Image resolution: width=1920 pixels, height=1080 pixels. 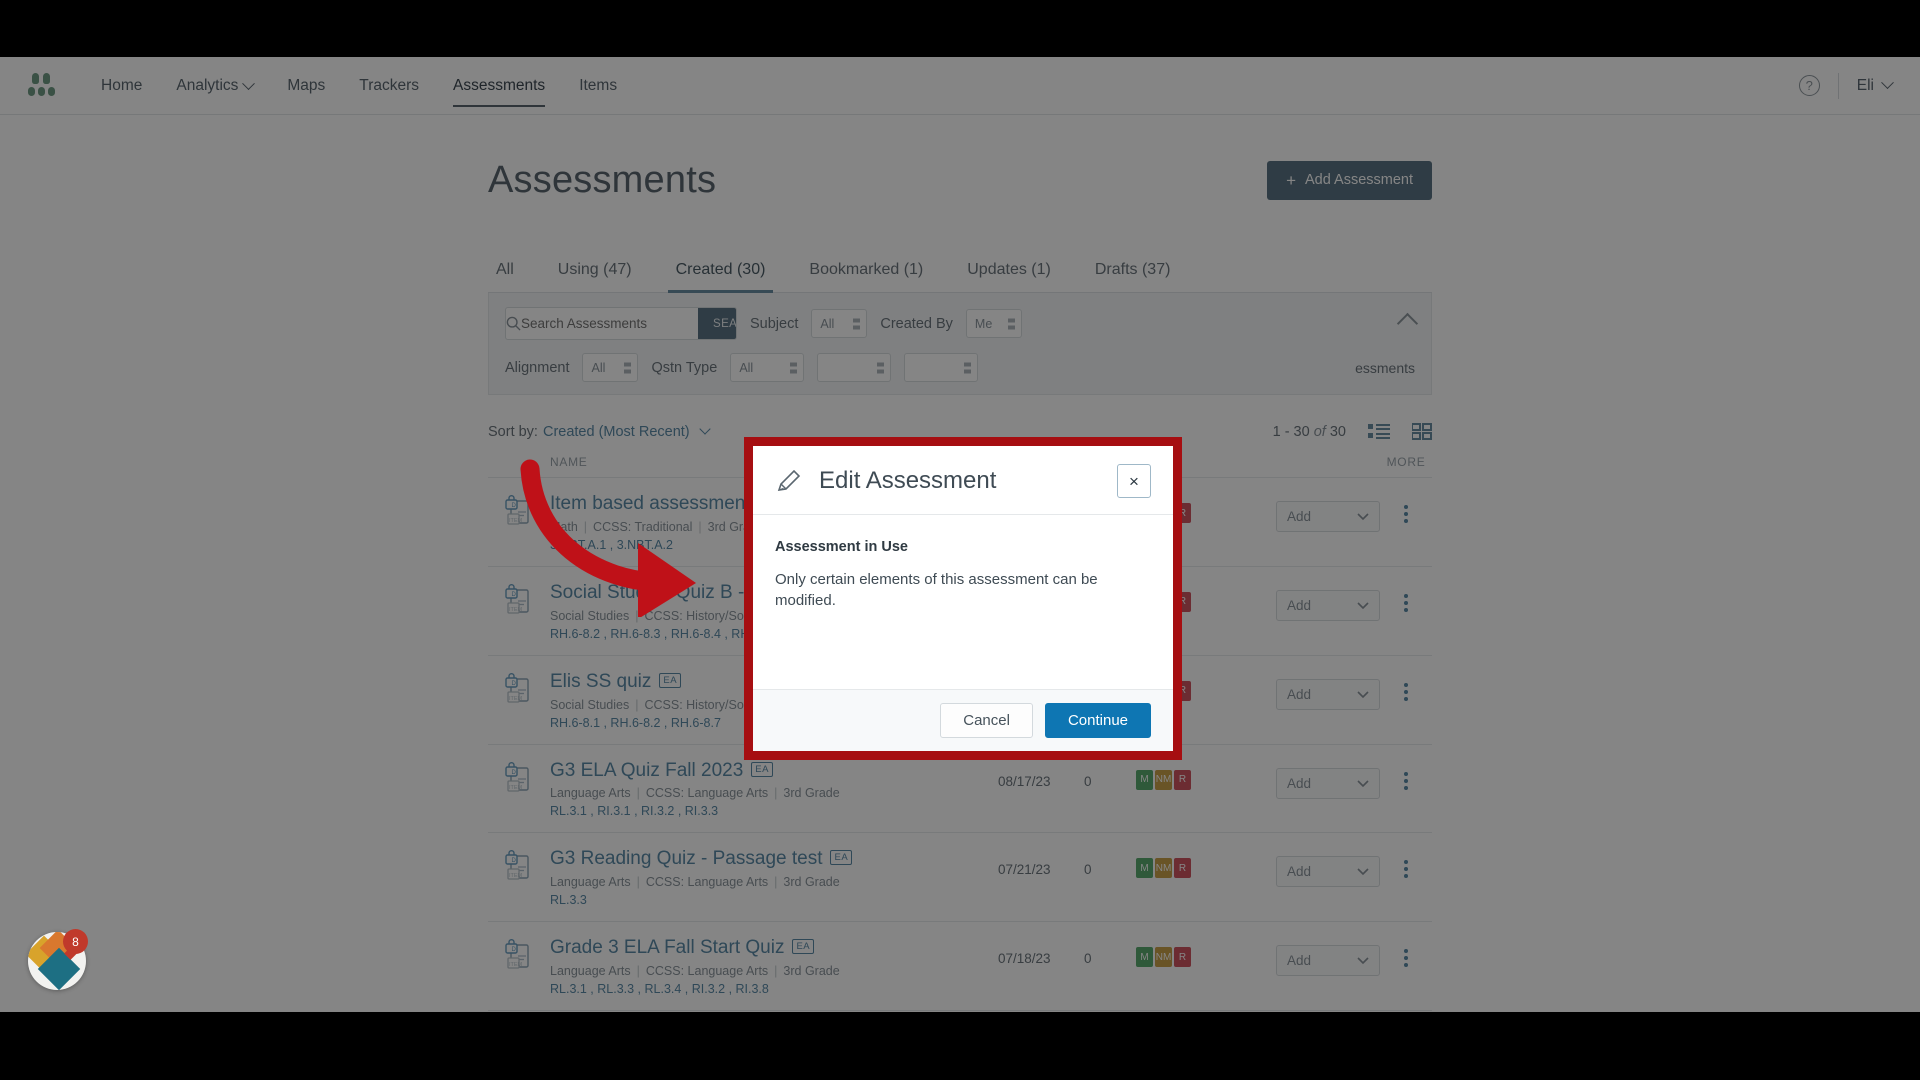 What do you see at coordinates (595, 271) in the screenshot?
I see `tab-using: Using (47)` at bounding box center [595, 271].